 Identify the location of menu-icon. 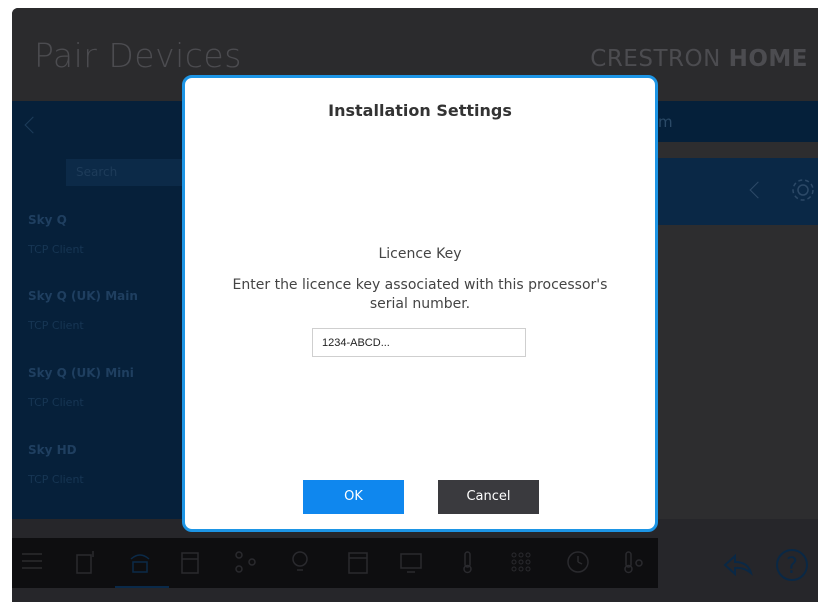
(32, 563).